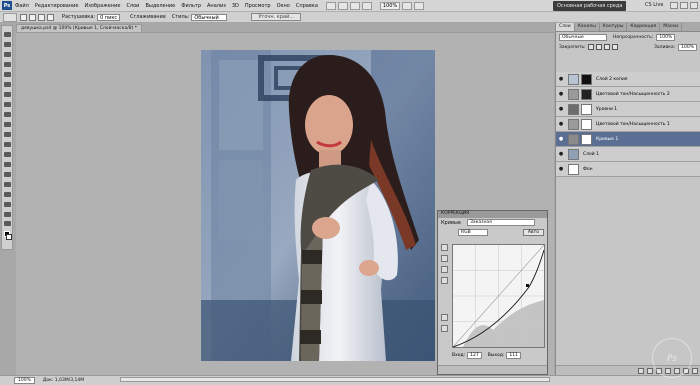 This screenshot has height=385, width=700. Describe the element at coordinates (7, 164) in the screenshot. I see `dodge-tool-icon` at that location.